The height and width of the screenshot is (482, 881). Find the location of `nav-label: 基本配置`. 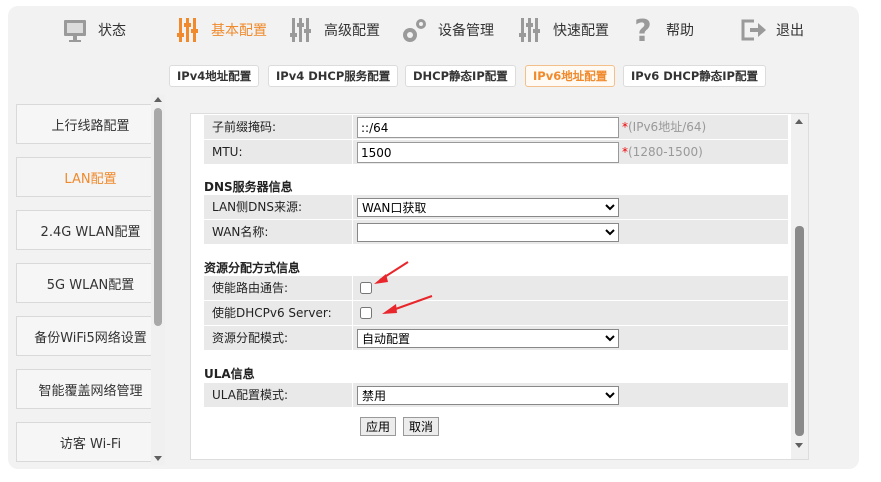

nav-label: 基本配置 is located at coordinates (239, 31).